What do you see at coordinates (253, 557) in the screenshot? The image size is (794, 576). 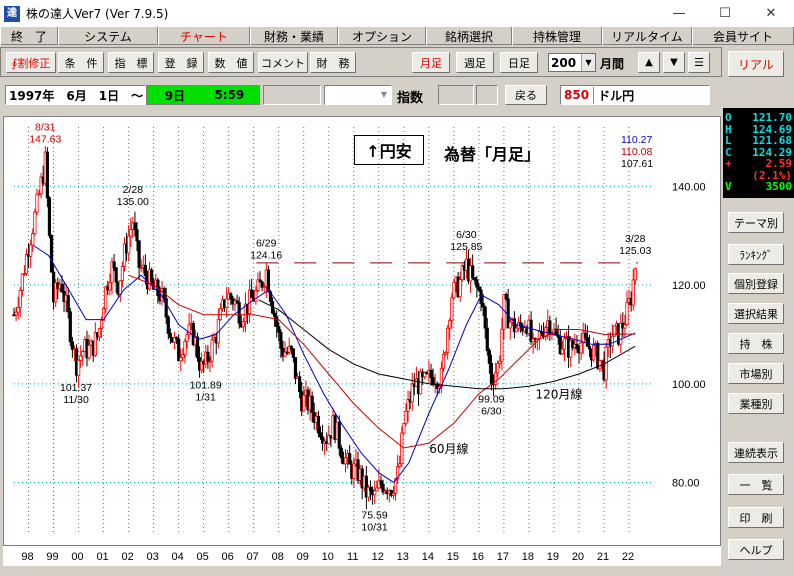 I see `x-tick-label: 07` at bounding box center [253, 557].